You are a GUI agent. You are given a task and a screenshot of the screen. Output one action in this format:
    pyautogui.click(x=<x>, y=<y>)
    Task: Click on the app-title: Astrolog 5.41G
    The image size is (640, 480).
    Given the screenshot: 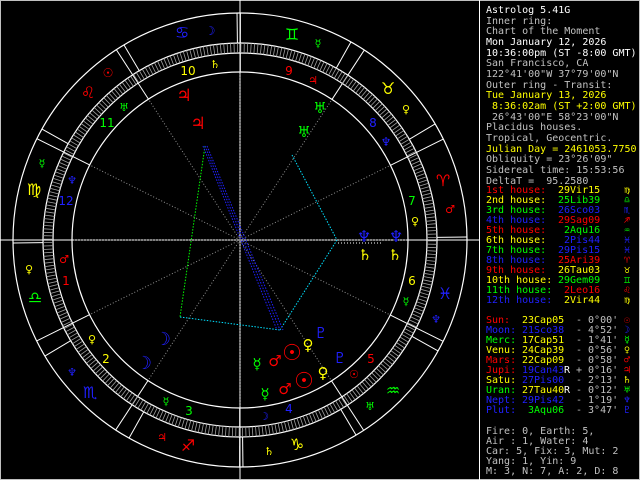 What is the action you would take?
    pyautogui.click(x=528, y=10)
    